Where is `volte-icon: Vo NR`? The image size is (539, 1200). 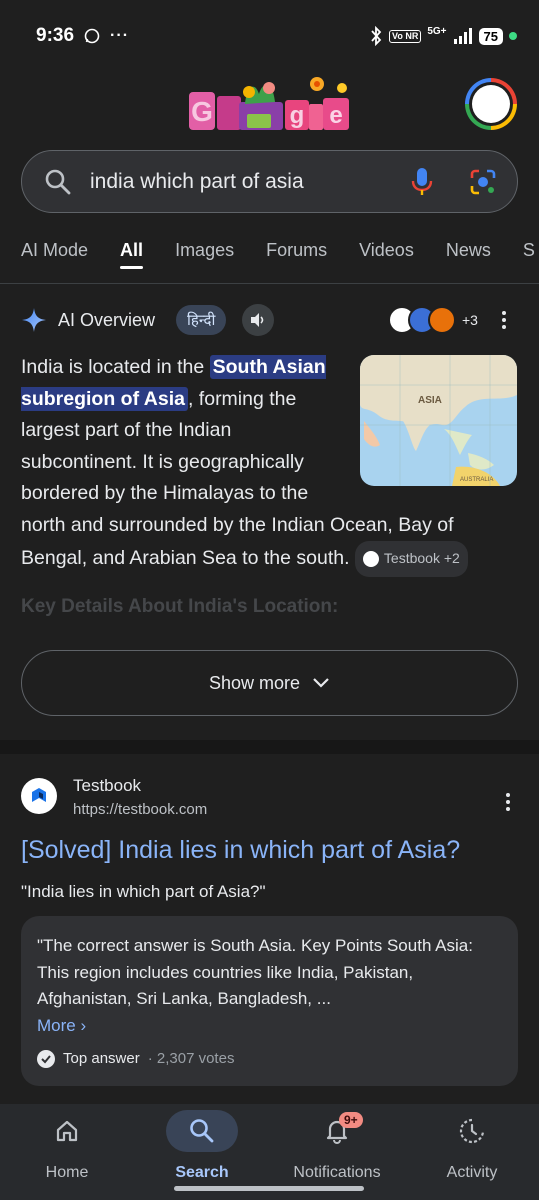 volte-icon: Vo NR is located at coordinates (405, 36).